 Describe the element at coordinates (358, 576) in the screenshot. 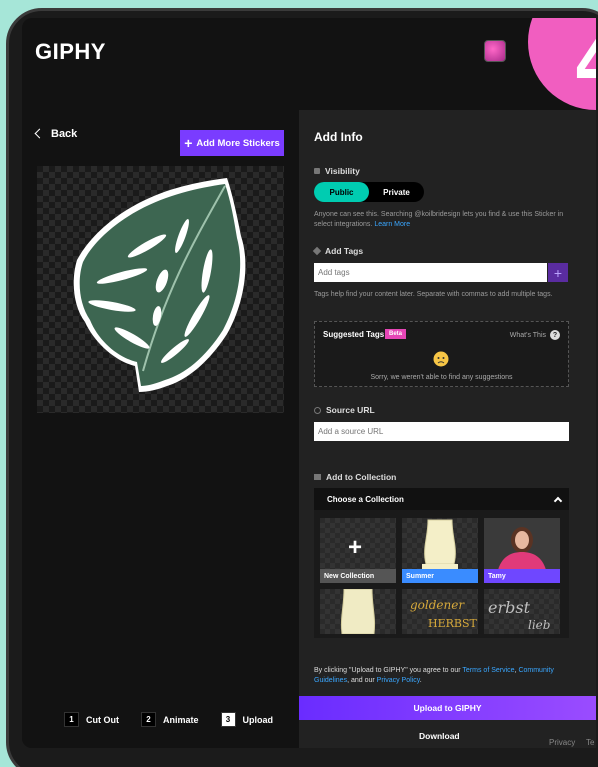

I see `tile-caption: New Collection` at that location.